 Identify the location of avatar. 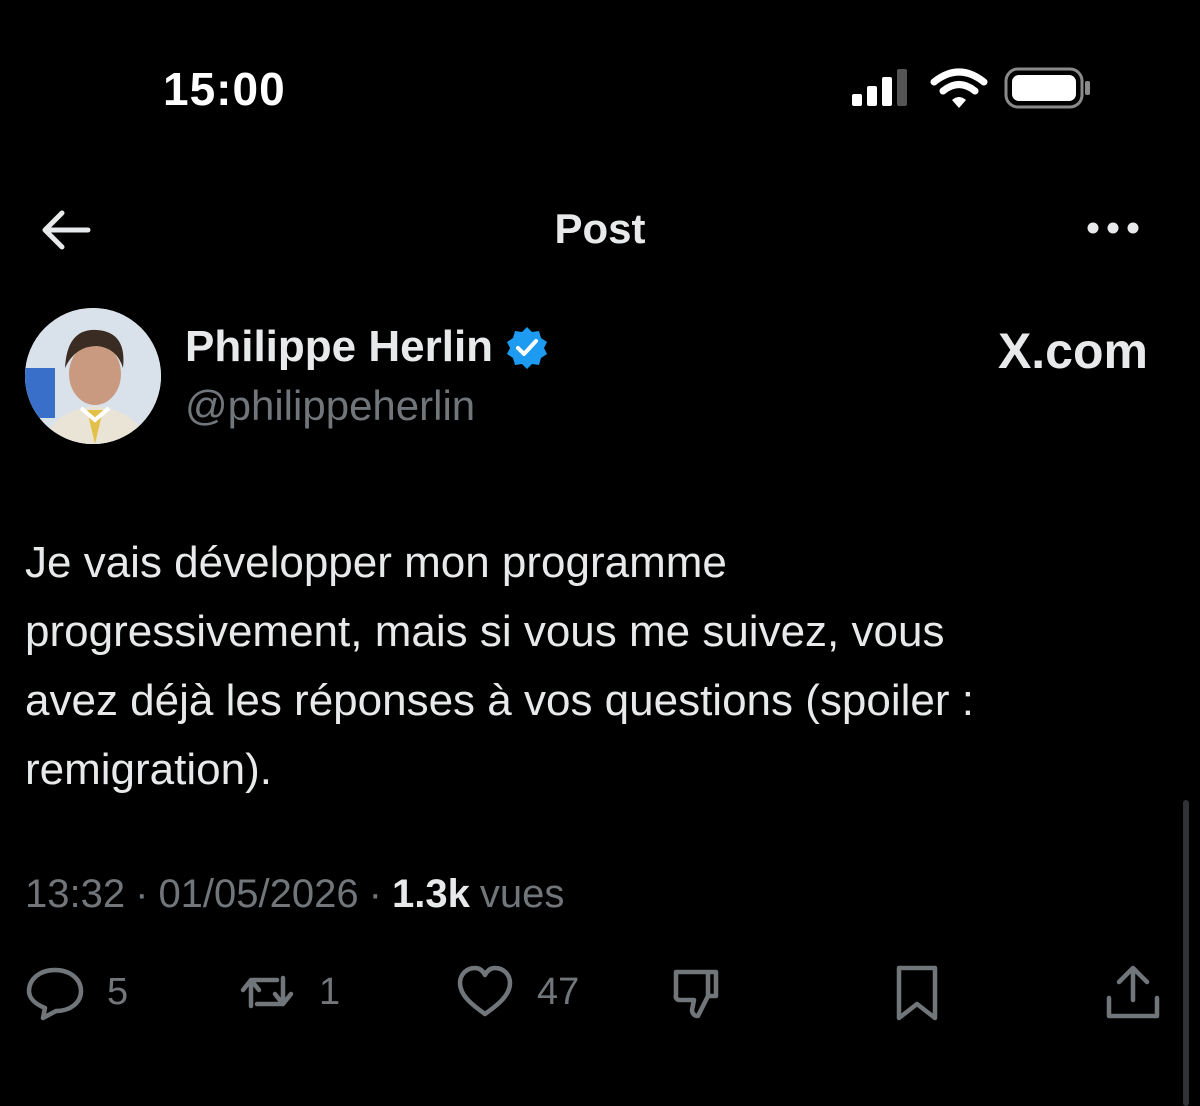
(93, 376).